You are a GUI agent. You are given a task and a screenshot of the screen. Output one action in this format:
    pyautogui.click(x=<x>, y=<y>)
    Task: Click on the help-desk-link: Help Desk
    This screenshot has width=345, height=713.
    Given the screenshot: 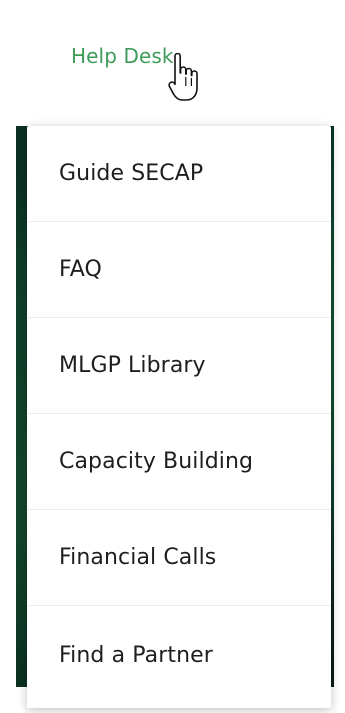 What is the action you would take?
    pyautogui.click(x=122, y=56)
    